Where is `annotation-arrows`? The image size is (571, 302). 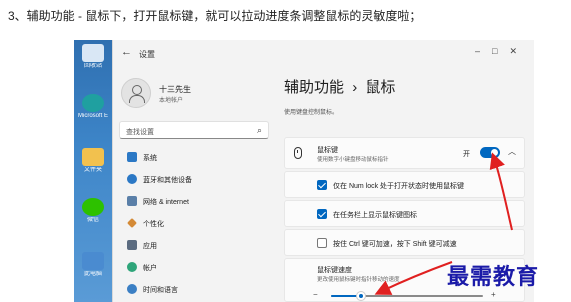
annotation-arrows is located at coordinates (443, 223).